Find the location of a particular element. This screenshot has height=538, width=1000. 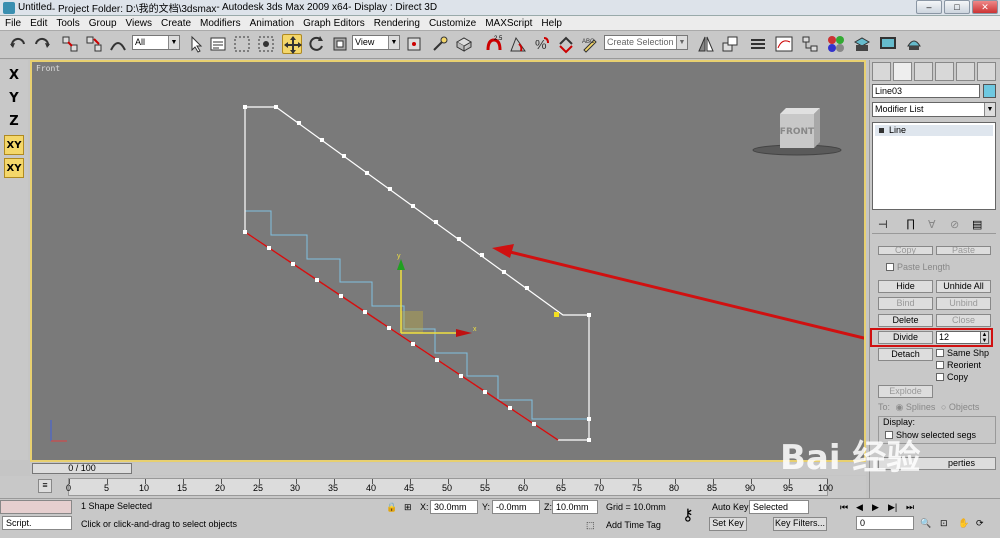

menu-file: File is located at coordinates (13, 23).